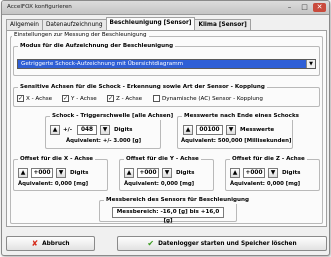 This screenshot has height=257, width=331. What do you see at coordinates (289, 7) in the screenshot?
I see `minimize-button: –` at bounding box center [289, 7].